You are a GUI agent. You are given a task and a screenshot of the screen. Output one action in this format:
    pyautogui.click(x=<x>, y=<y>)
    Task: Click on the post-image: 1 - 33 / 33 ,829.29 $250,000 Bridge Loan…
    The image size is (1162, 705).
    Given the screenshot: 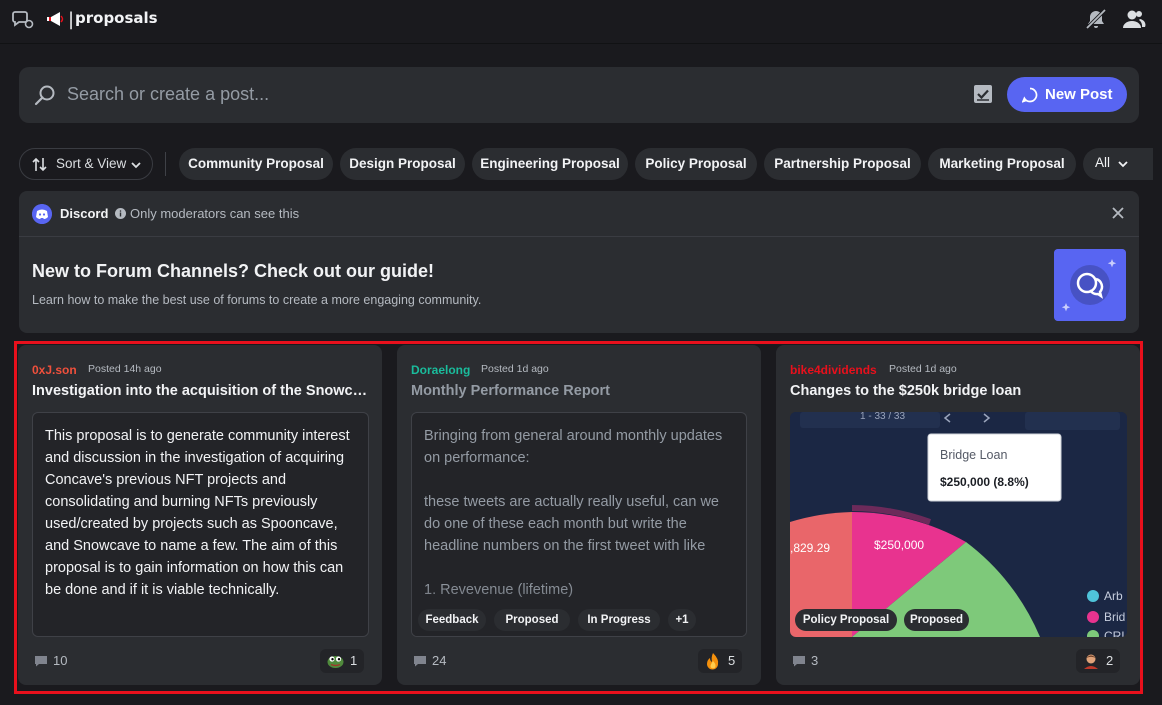 What is the action you would take?
    pyautogui.click(x=958, y=524)
    